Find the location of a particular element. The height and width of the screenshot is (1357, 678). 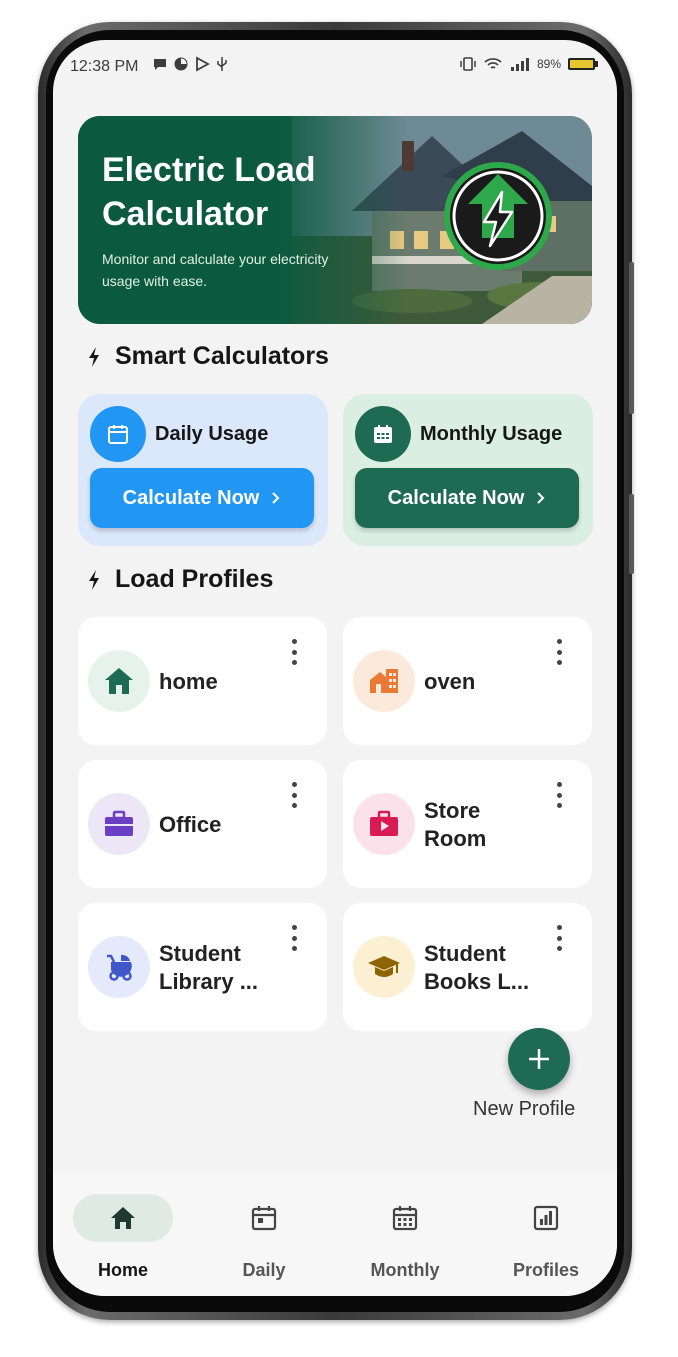

profile-card-store-room: Store Room is located at coordinates (467, 824).